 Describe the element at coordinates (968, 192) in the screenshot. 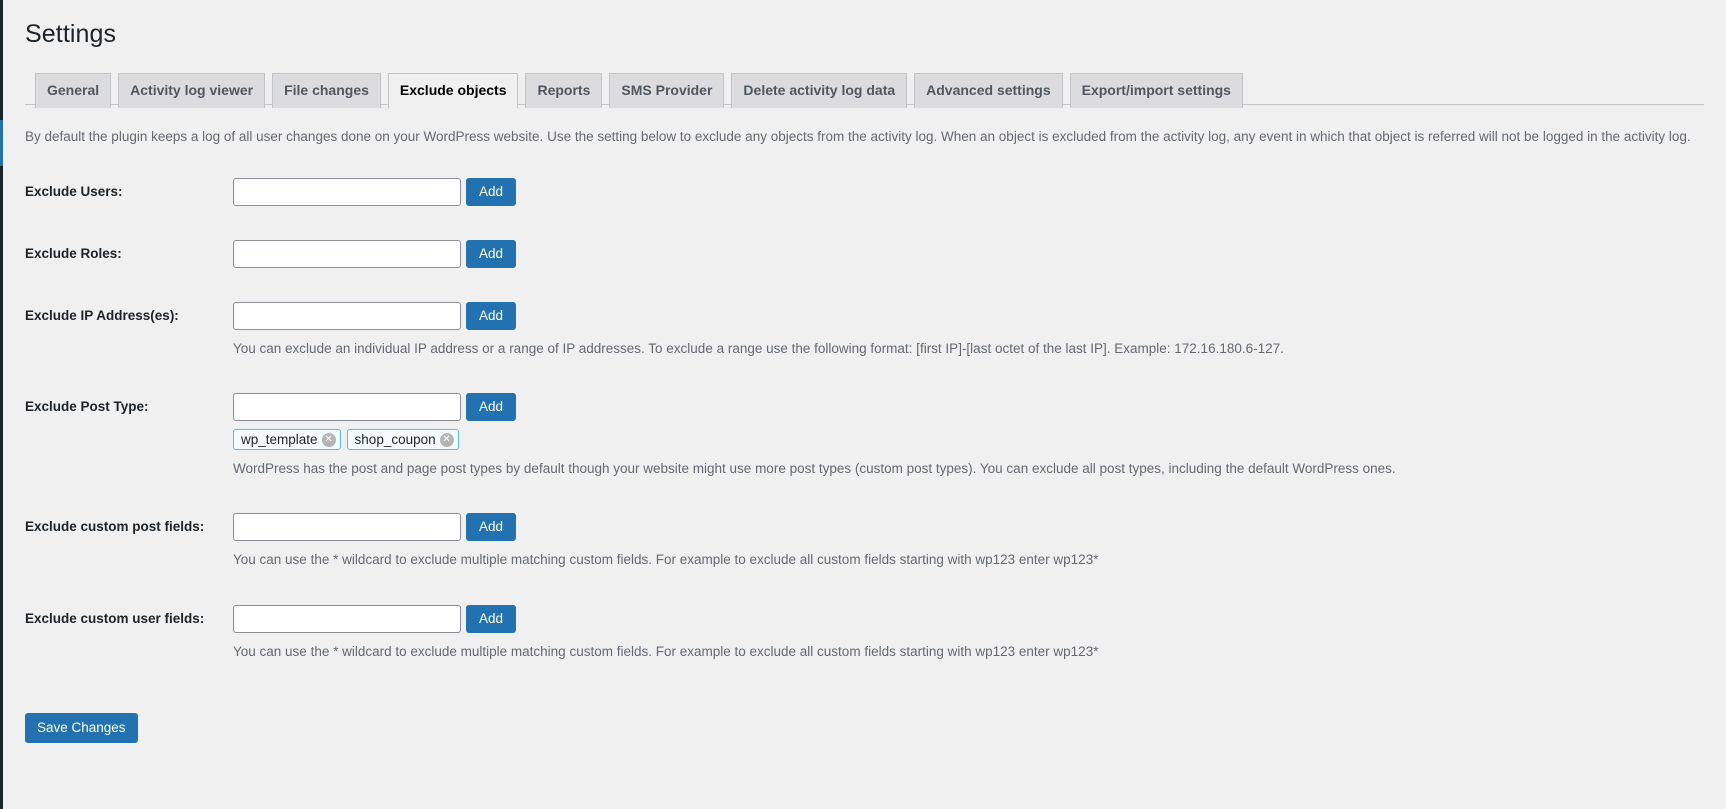

I see `cell-exclude-users: Add` at that location.